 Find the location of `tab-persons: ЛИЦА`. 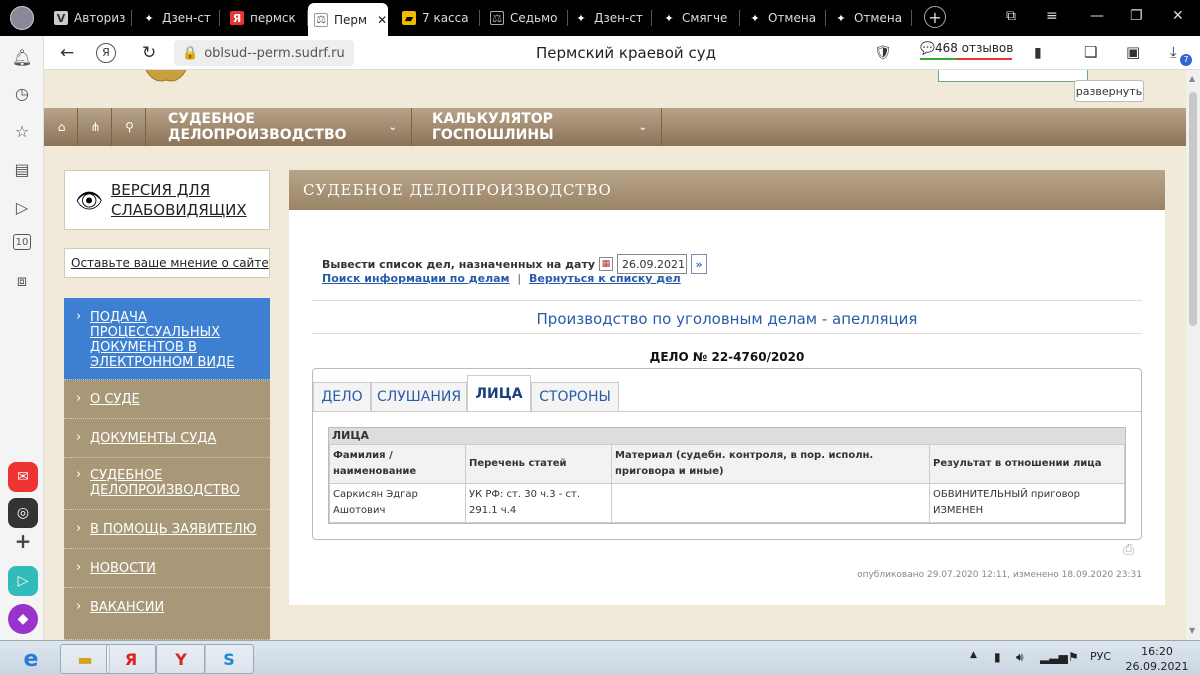

tab-persons: ЛИЦА is located at coordinates (499, 394).